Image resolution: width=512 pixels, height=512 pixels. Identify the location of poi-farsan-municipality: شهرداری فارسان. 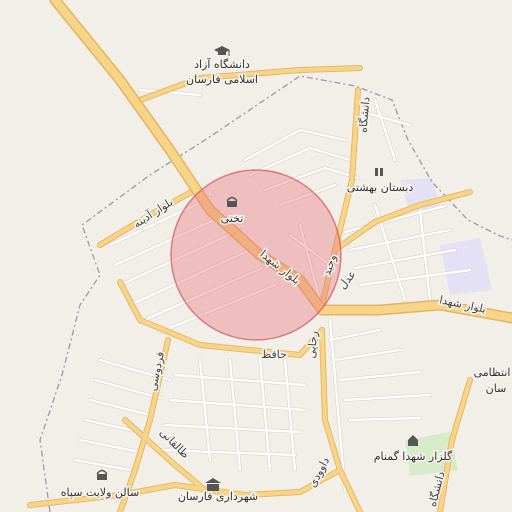
(218, 491).